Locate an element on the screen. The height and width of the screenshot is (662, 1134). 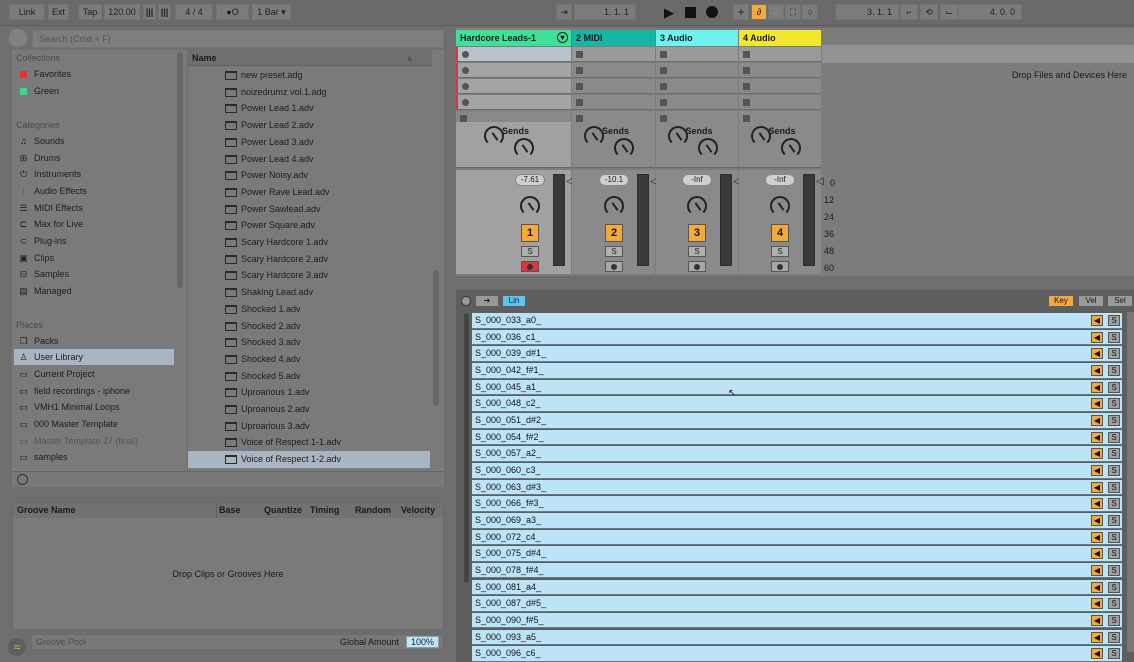
chain-row: S_000_057_a2_ ◀ S is located at coordinates (797, 454).